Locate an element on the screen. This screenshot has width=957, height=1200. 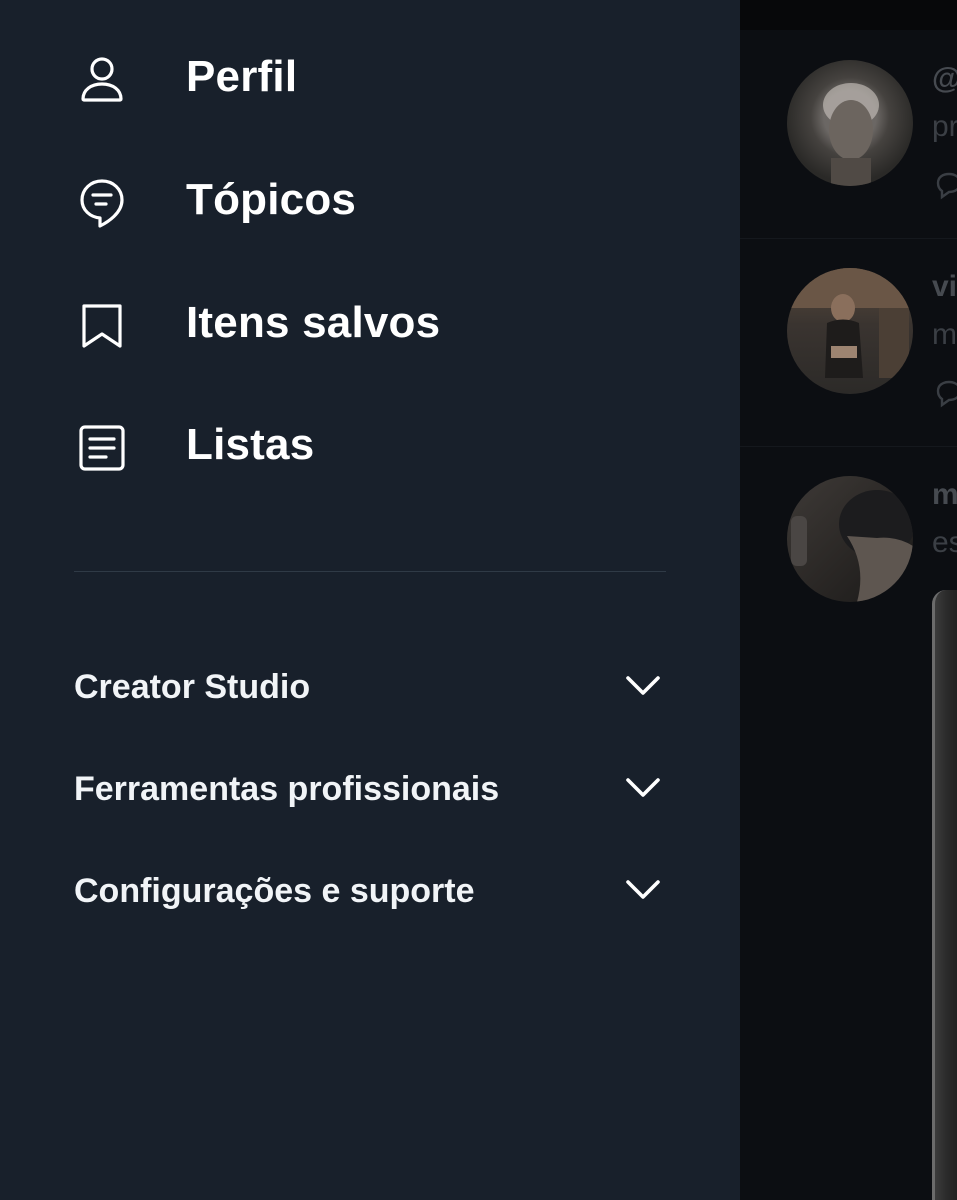
nav-item-label: Perfil is located at coordinates (242, 76).